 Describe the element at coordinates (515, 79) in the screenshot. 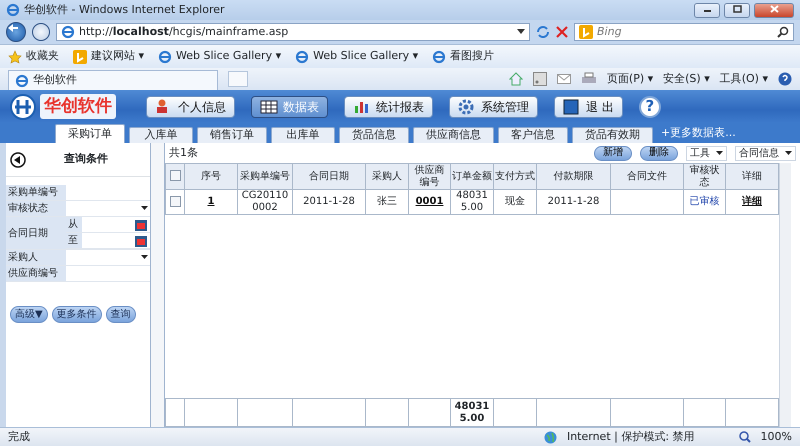

I see `home-icon` at that location.